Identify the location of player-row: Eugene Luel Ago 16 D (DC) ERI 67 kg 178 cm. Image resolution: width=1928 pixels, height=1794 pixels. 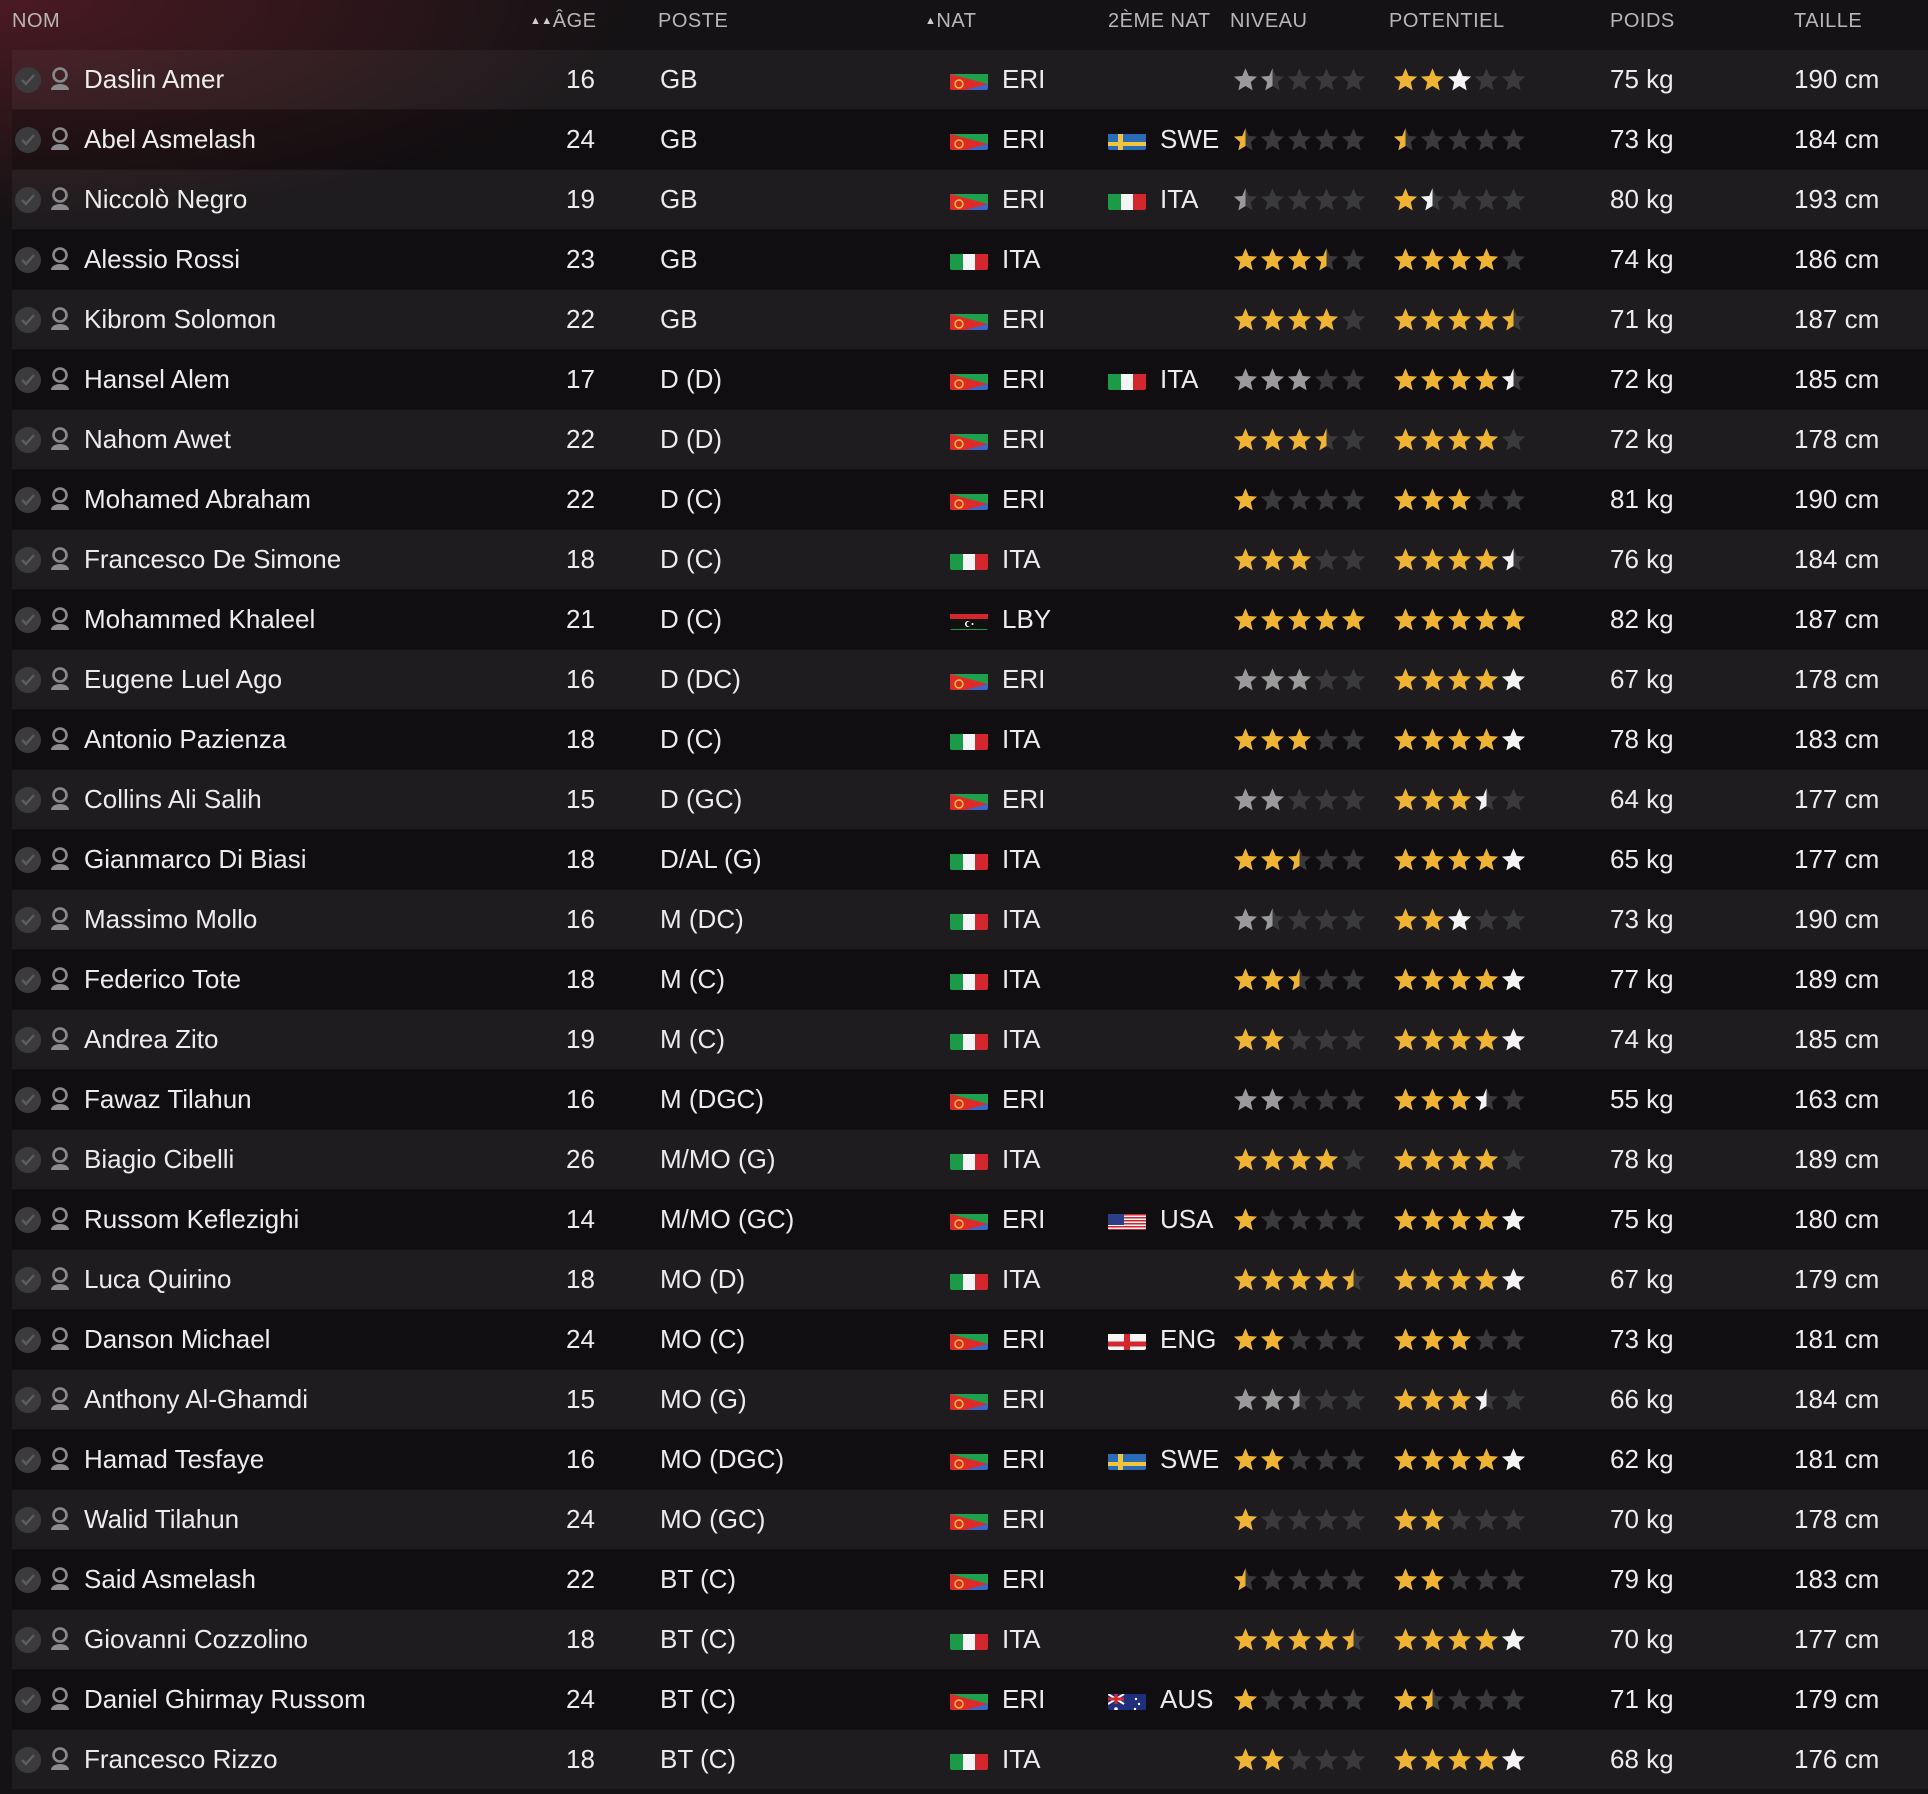
(970, 679).